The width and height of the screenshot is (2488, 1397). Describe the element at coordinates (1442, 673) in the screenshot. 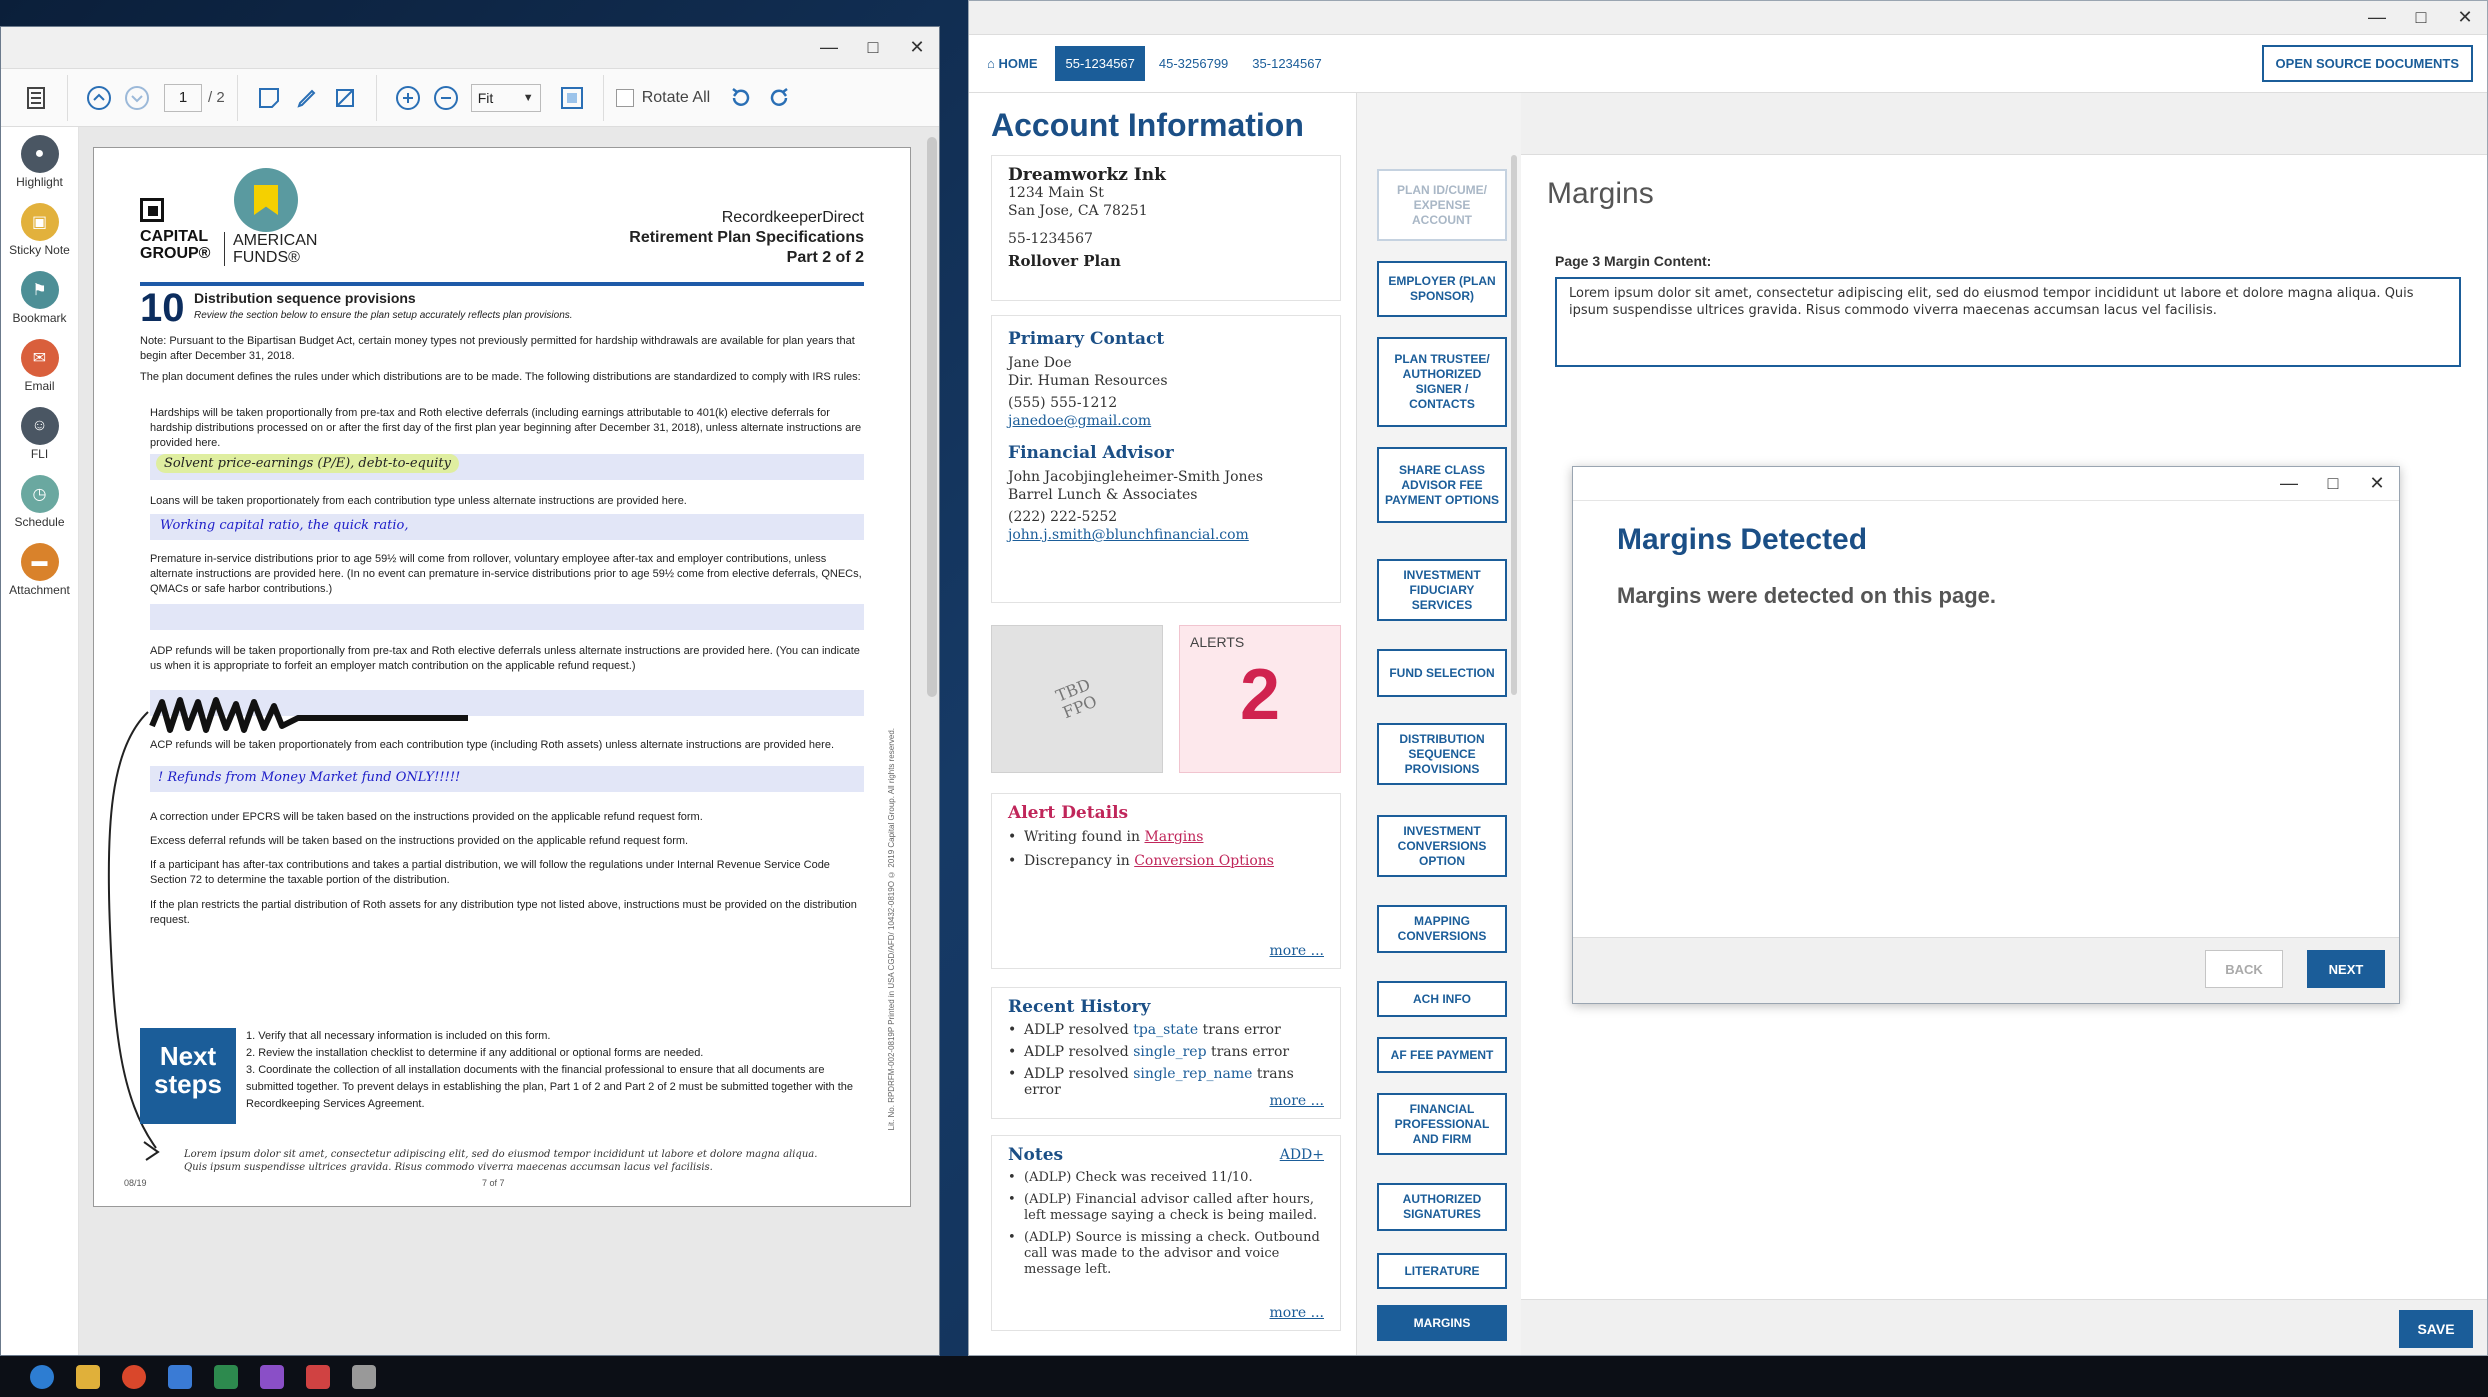

I see `nav-fund-selection: FUND SELECTION` at that location.